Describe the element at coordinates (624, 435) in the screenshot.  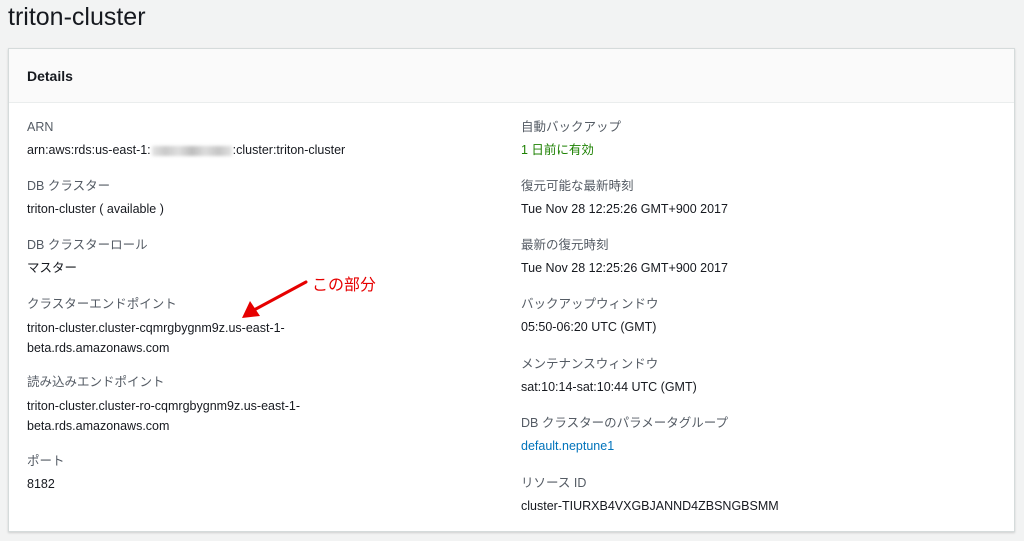
I see `field-parameter-group: DB クラスターのパラメータグループ default.neptune1` at that location.